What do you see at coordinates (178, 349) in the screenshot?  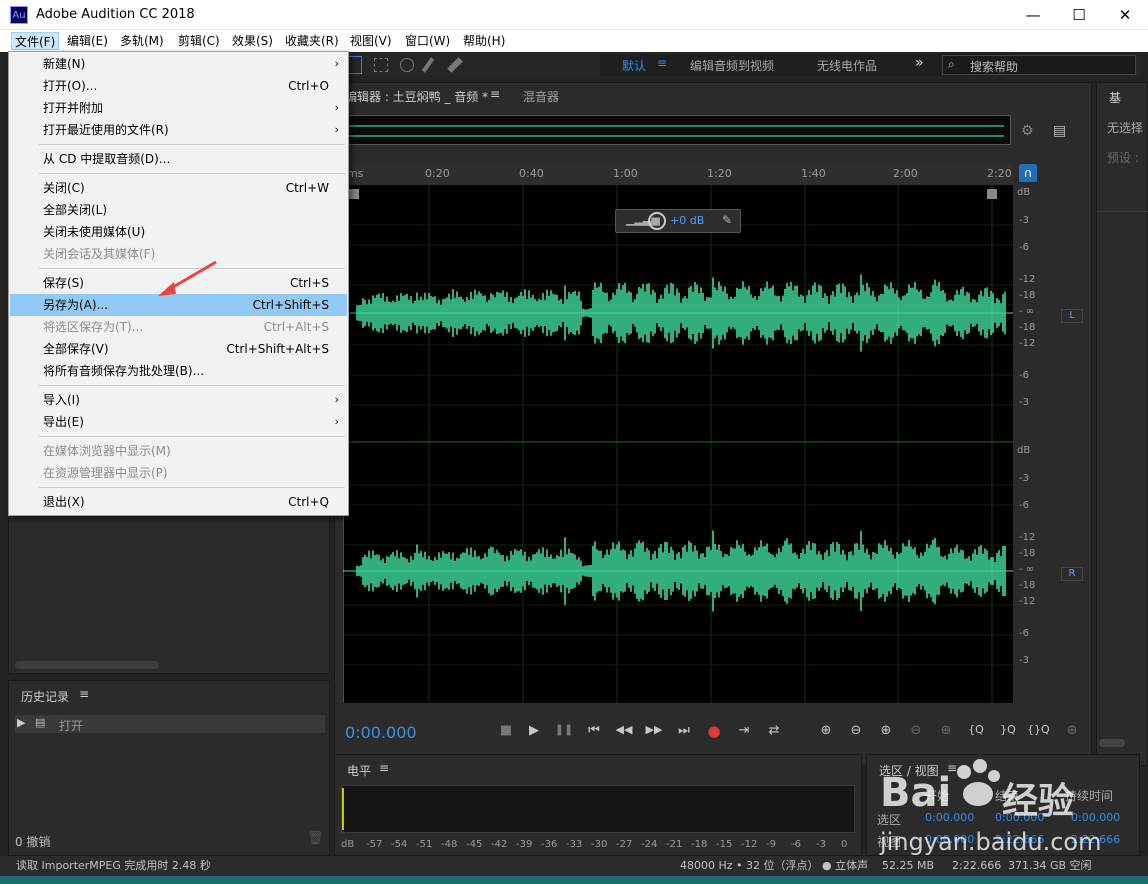 I see `menu-item-save-all: 全部保存(V) Ctrl+Shift+Alt+S` at bounding box center [178, 349].